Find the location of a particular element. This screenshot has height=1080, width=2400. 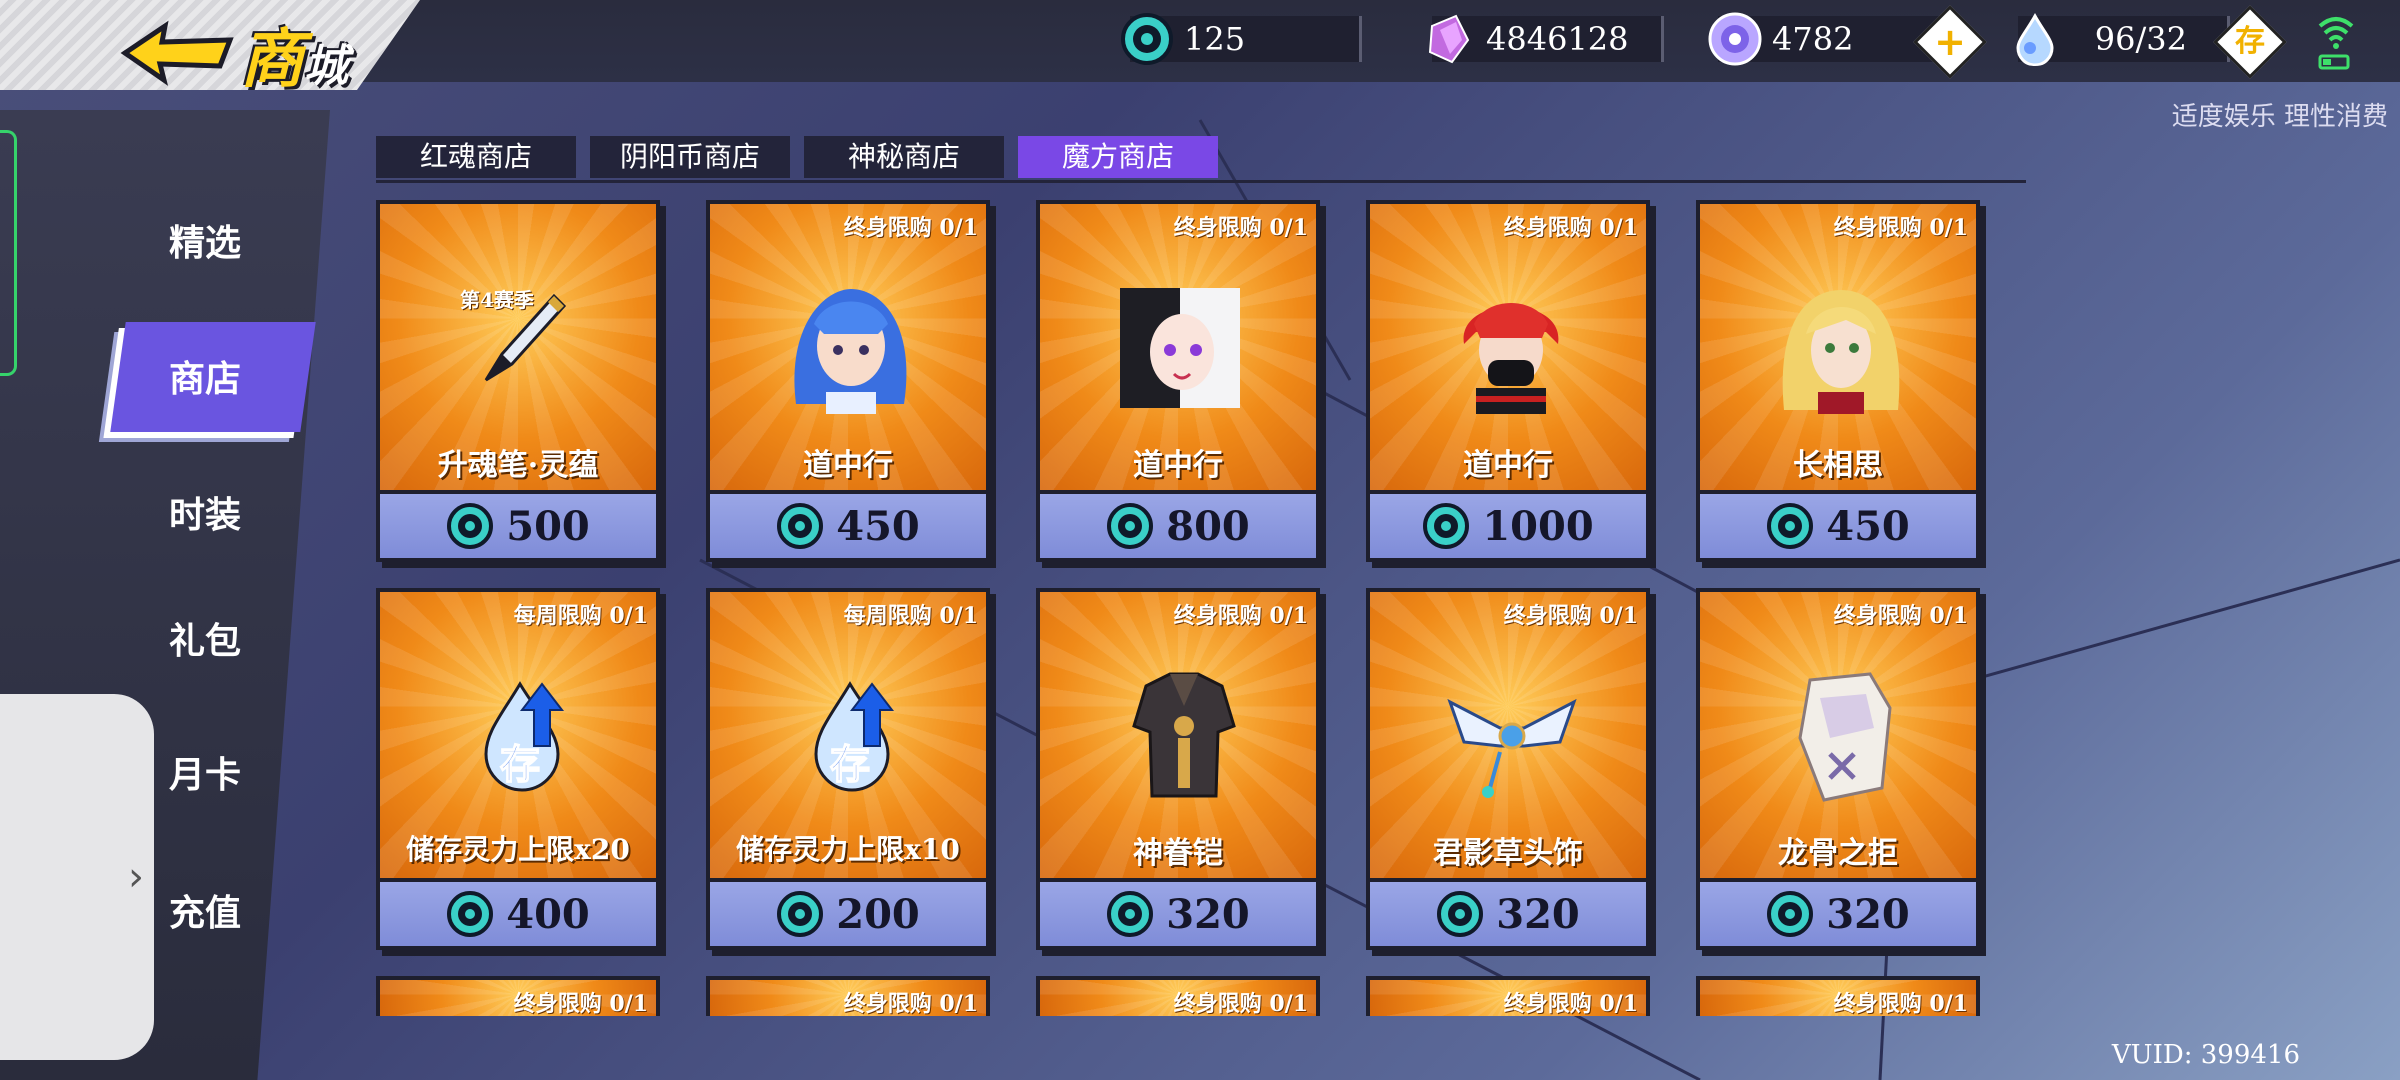

card-body: 每周限购 0/1 存 储存灵力上限x20 is located at coordinates (518, 733).